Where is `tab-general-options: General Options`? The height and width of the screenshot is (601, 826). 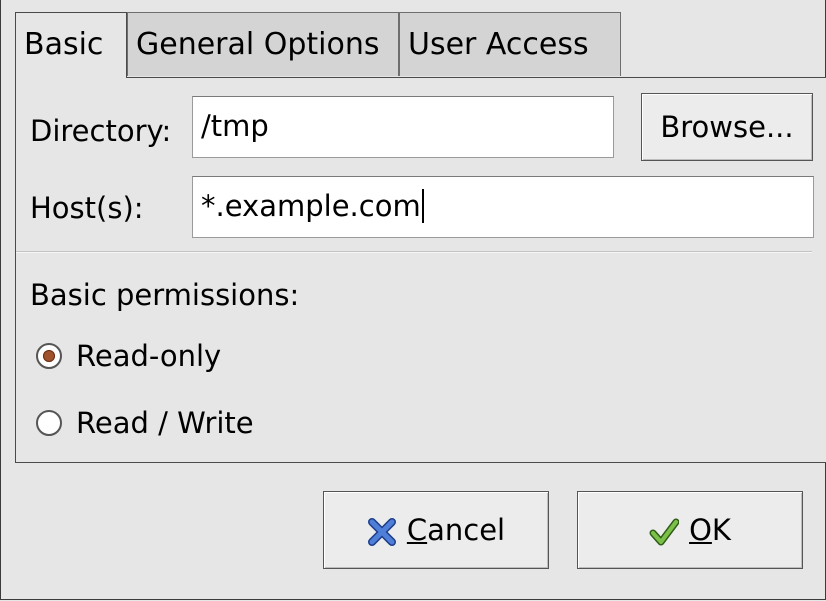
tab-general-options: General Options is located at coordinates (263, 44).